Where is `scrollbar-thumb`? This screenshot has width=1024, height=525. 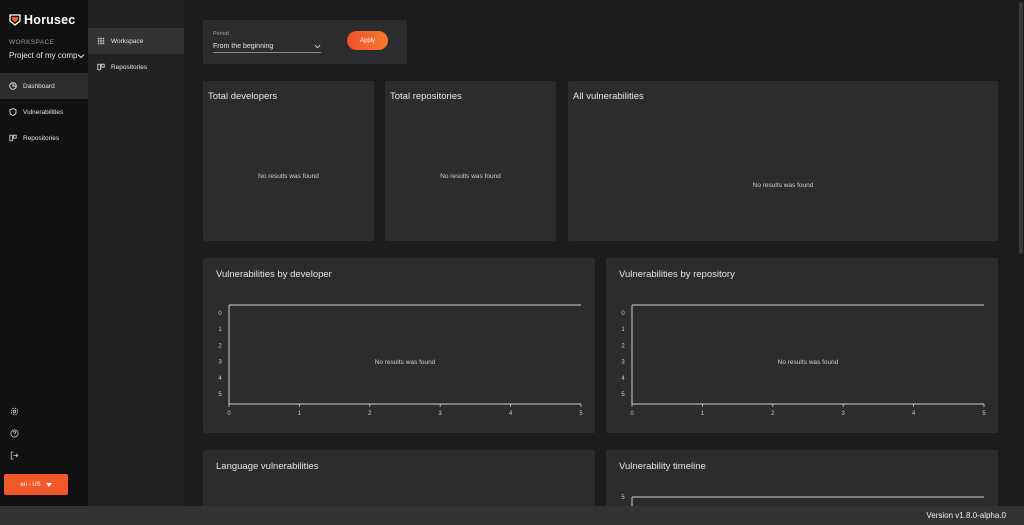 scrollbar-thumb is located at coordinates (1021, 128).